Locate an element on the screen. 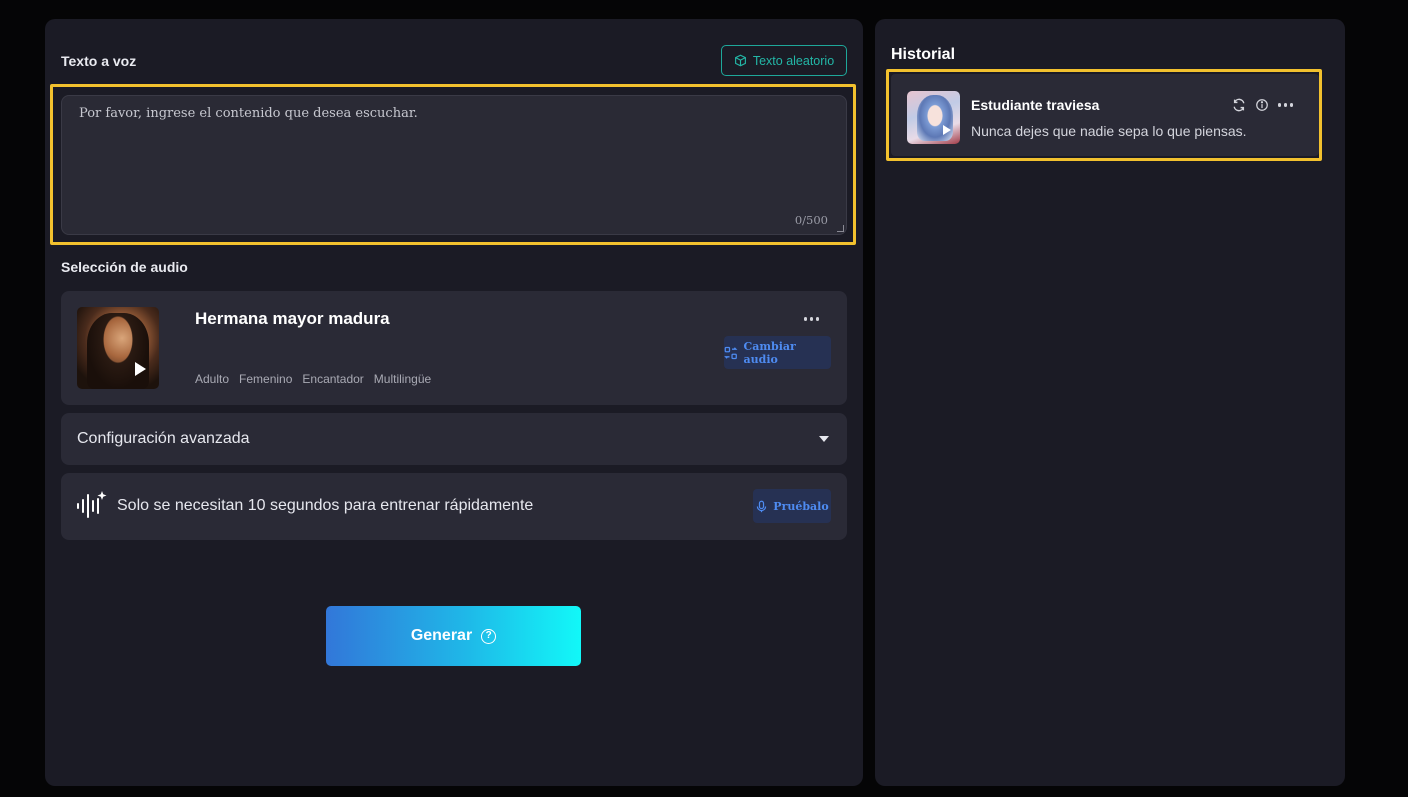 The width and height of the screenshot is (1408, 797). voice-tags: Adulto Femenino Encantador Multilingüe is located at coordinates (313, 379).